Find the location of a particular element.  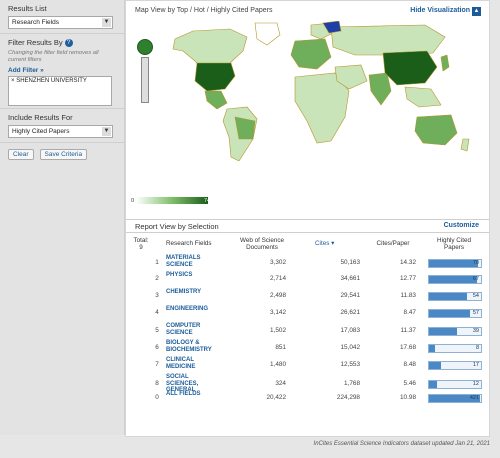

highly-cited-bar: 70 is located at coordinates (455, 263).